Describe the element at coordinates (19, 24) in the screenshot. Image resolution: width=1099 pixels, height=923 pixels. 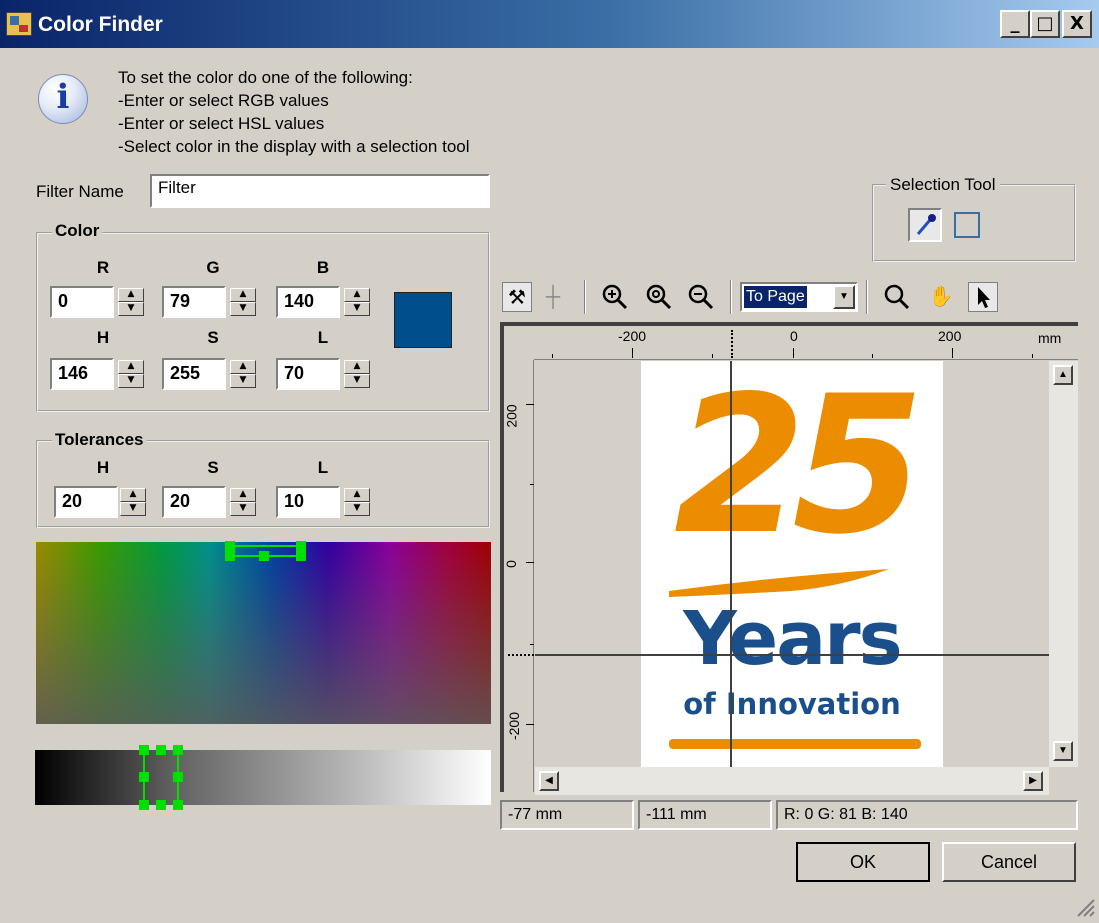
I see `app-icon` at that location.